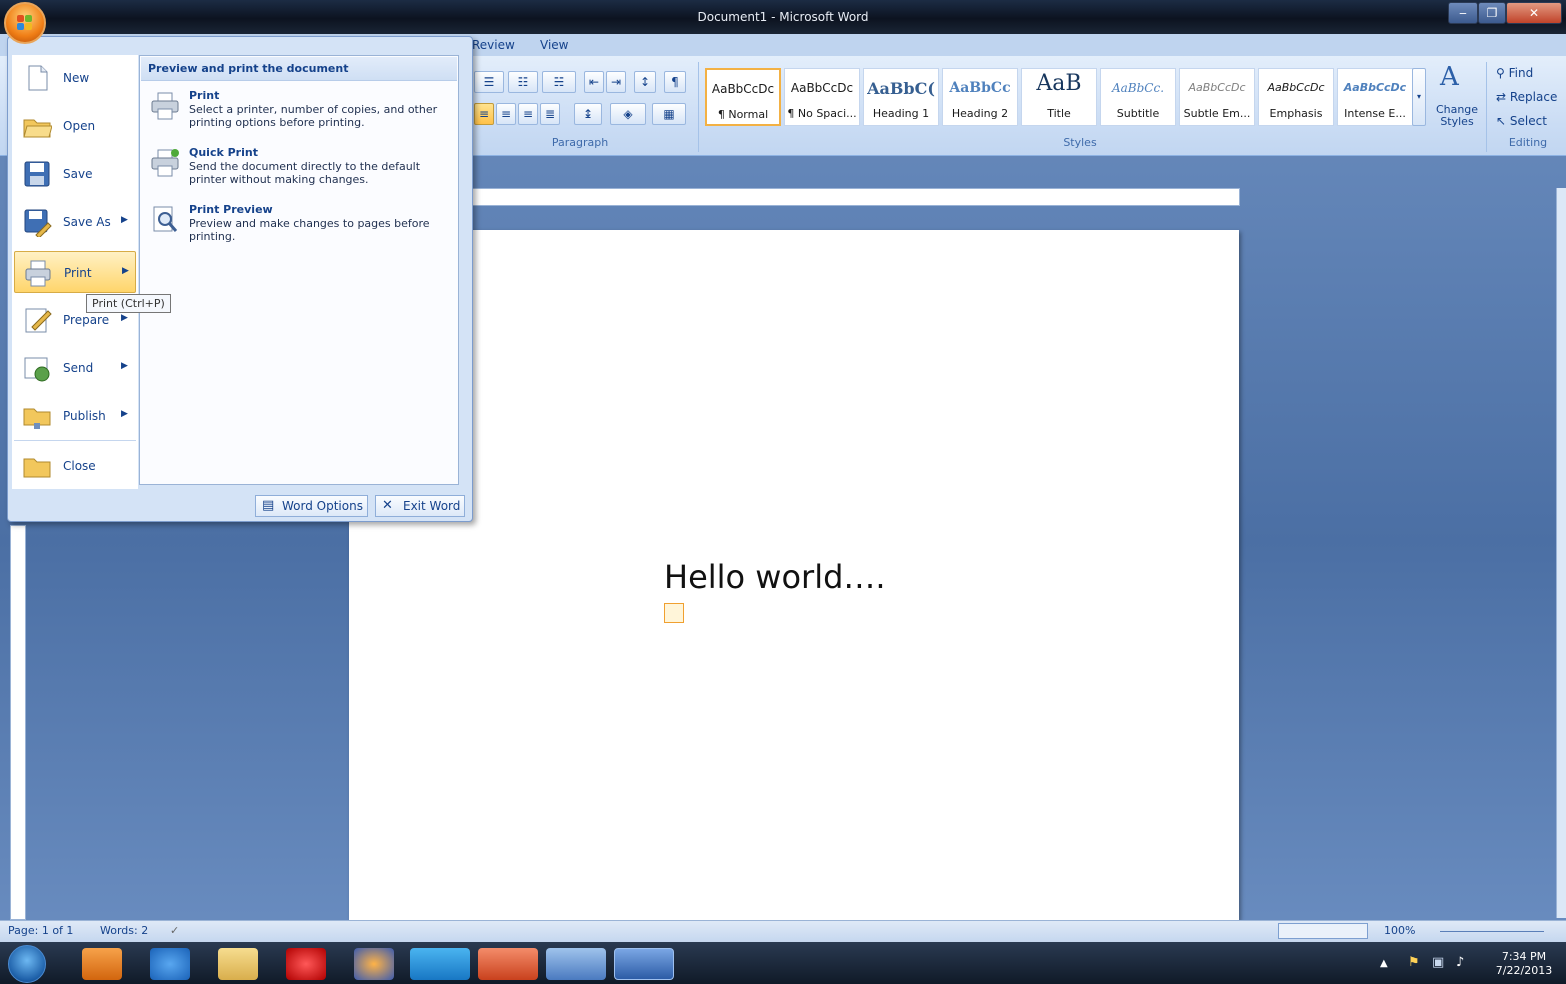  I want to click on view-buttons, so click(1323, 931).